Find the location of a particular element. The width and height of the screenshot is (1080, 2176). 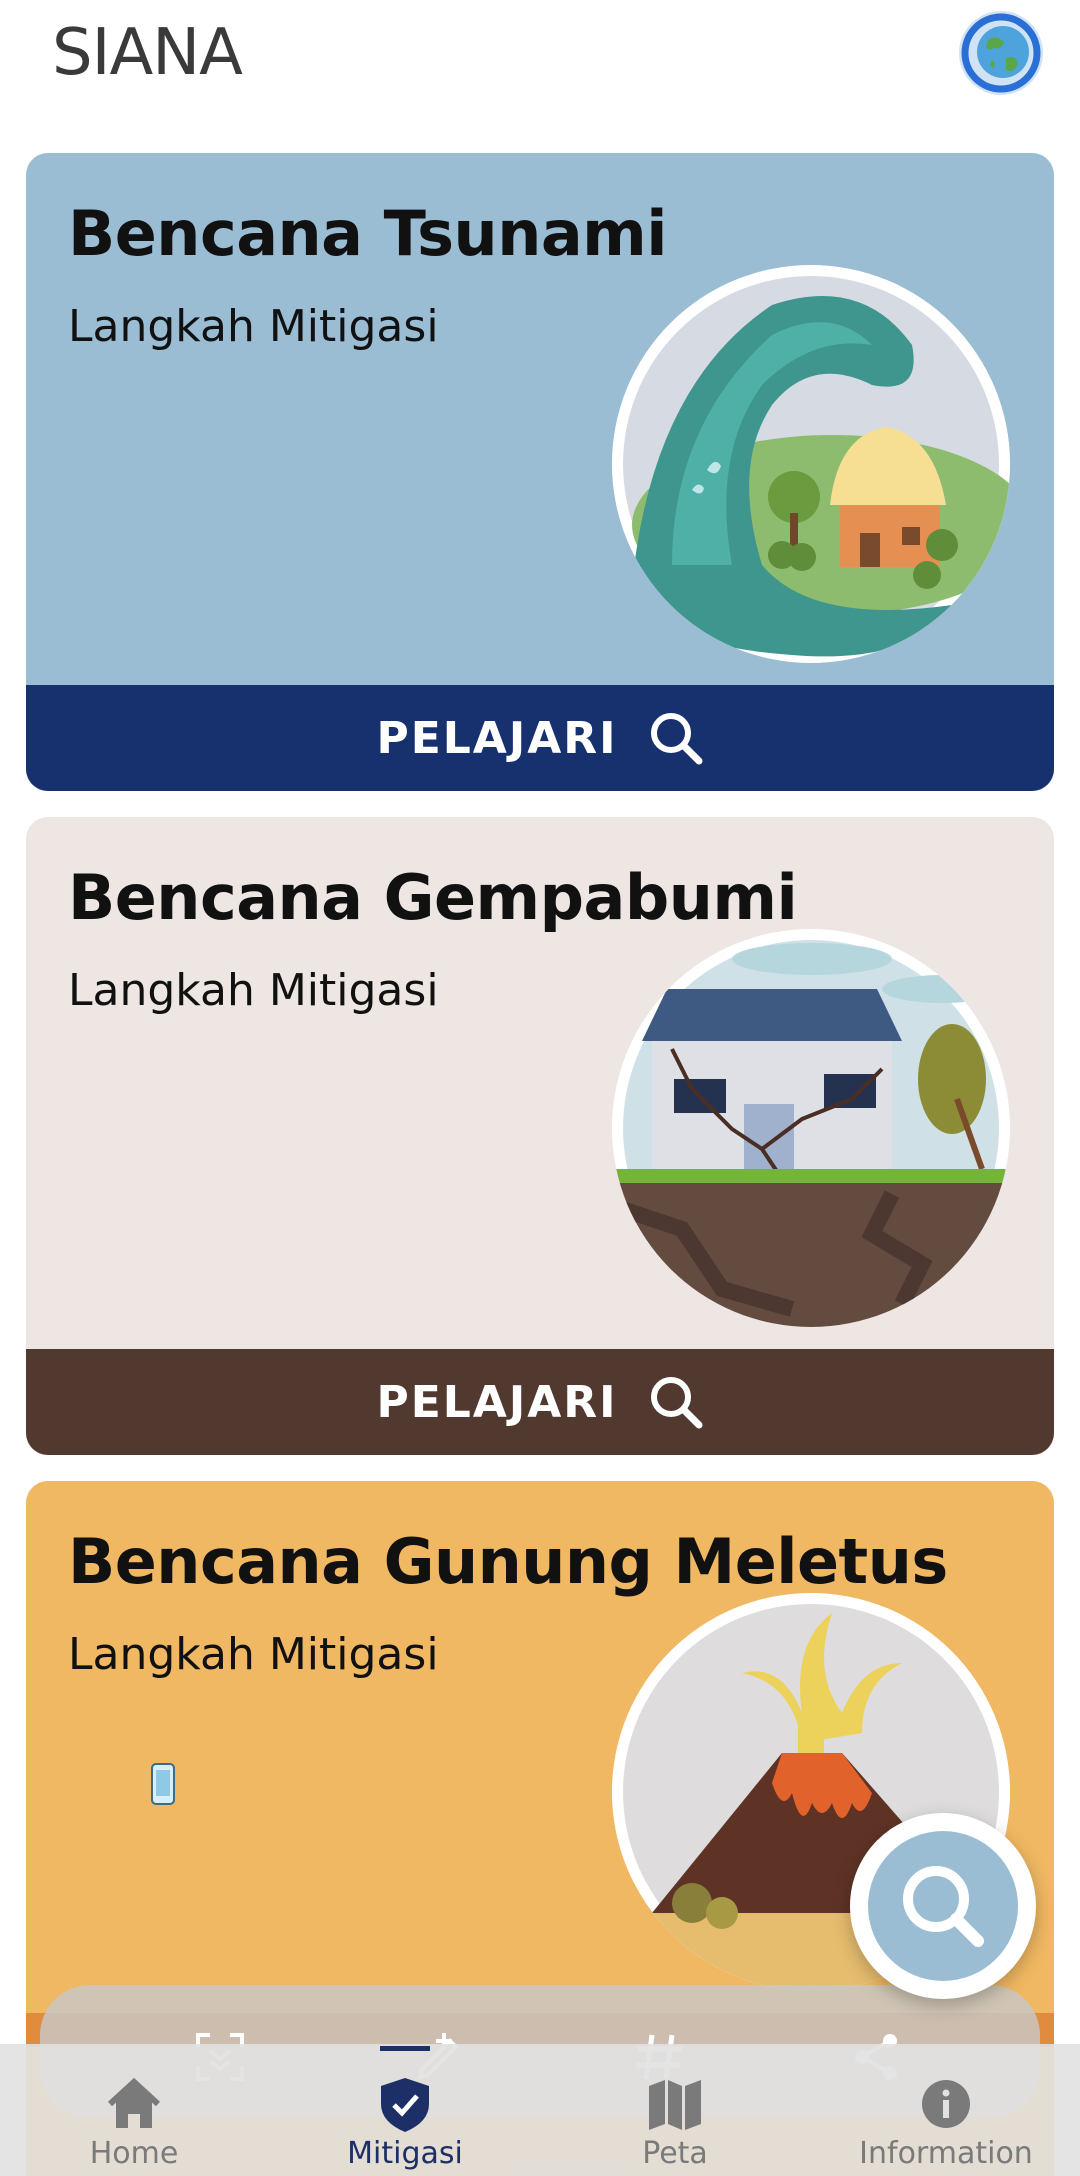

nav-item-mitigasi: Mitigasi is located at coordinates (405, 2126).